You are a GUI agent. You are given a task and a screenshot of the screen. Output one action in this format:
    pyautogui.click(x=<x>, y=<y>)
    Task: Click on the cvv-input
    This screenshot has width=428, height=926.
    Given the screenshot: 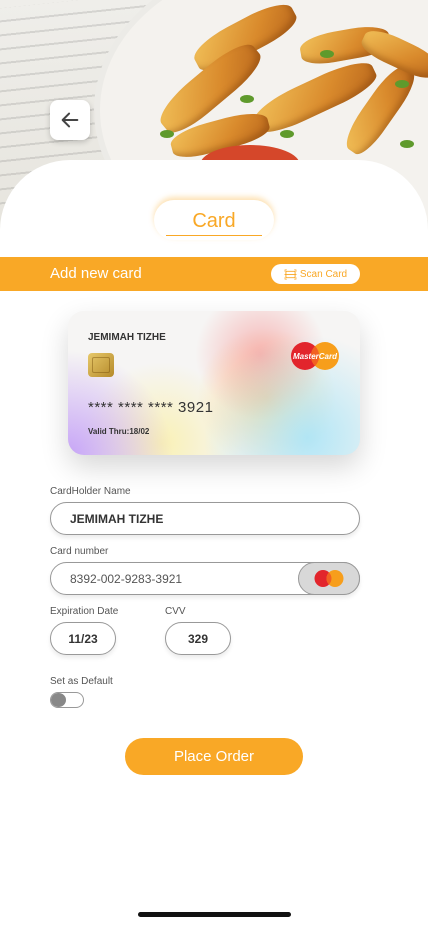 What is the action you would take?
    pyautogui.click(x=198, y=638)
    